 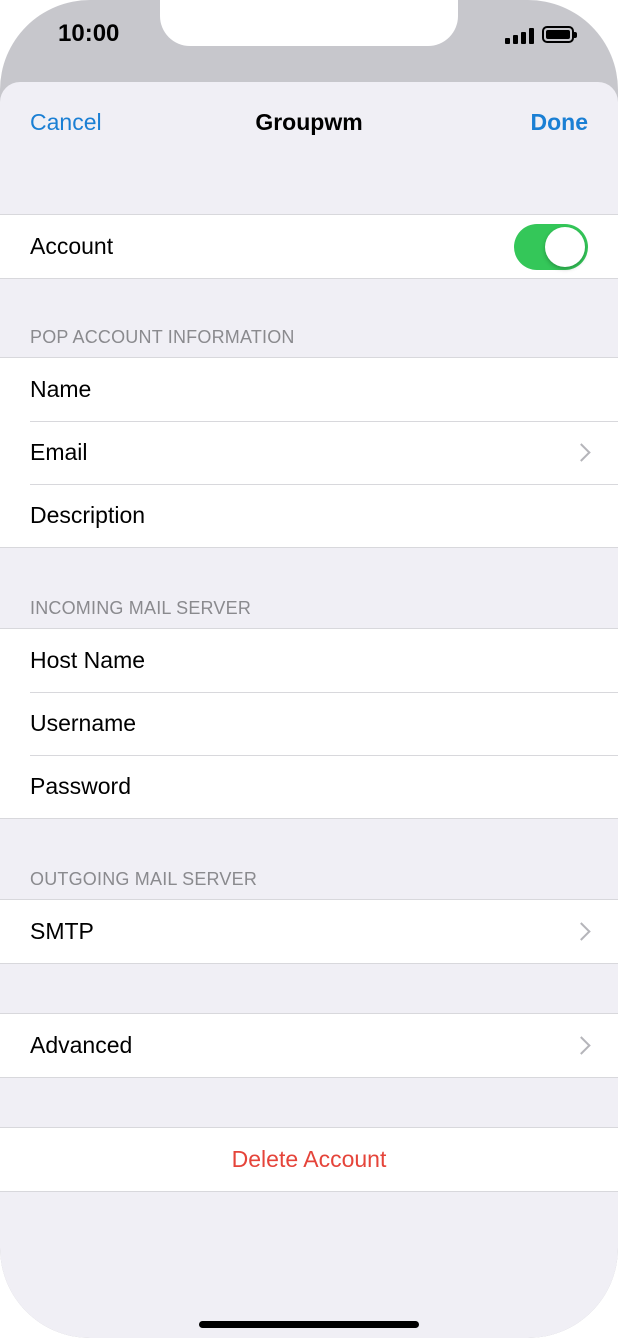 I want to click on host-name-row: Host Name, so click(x=309, y=660).